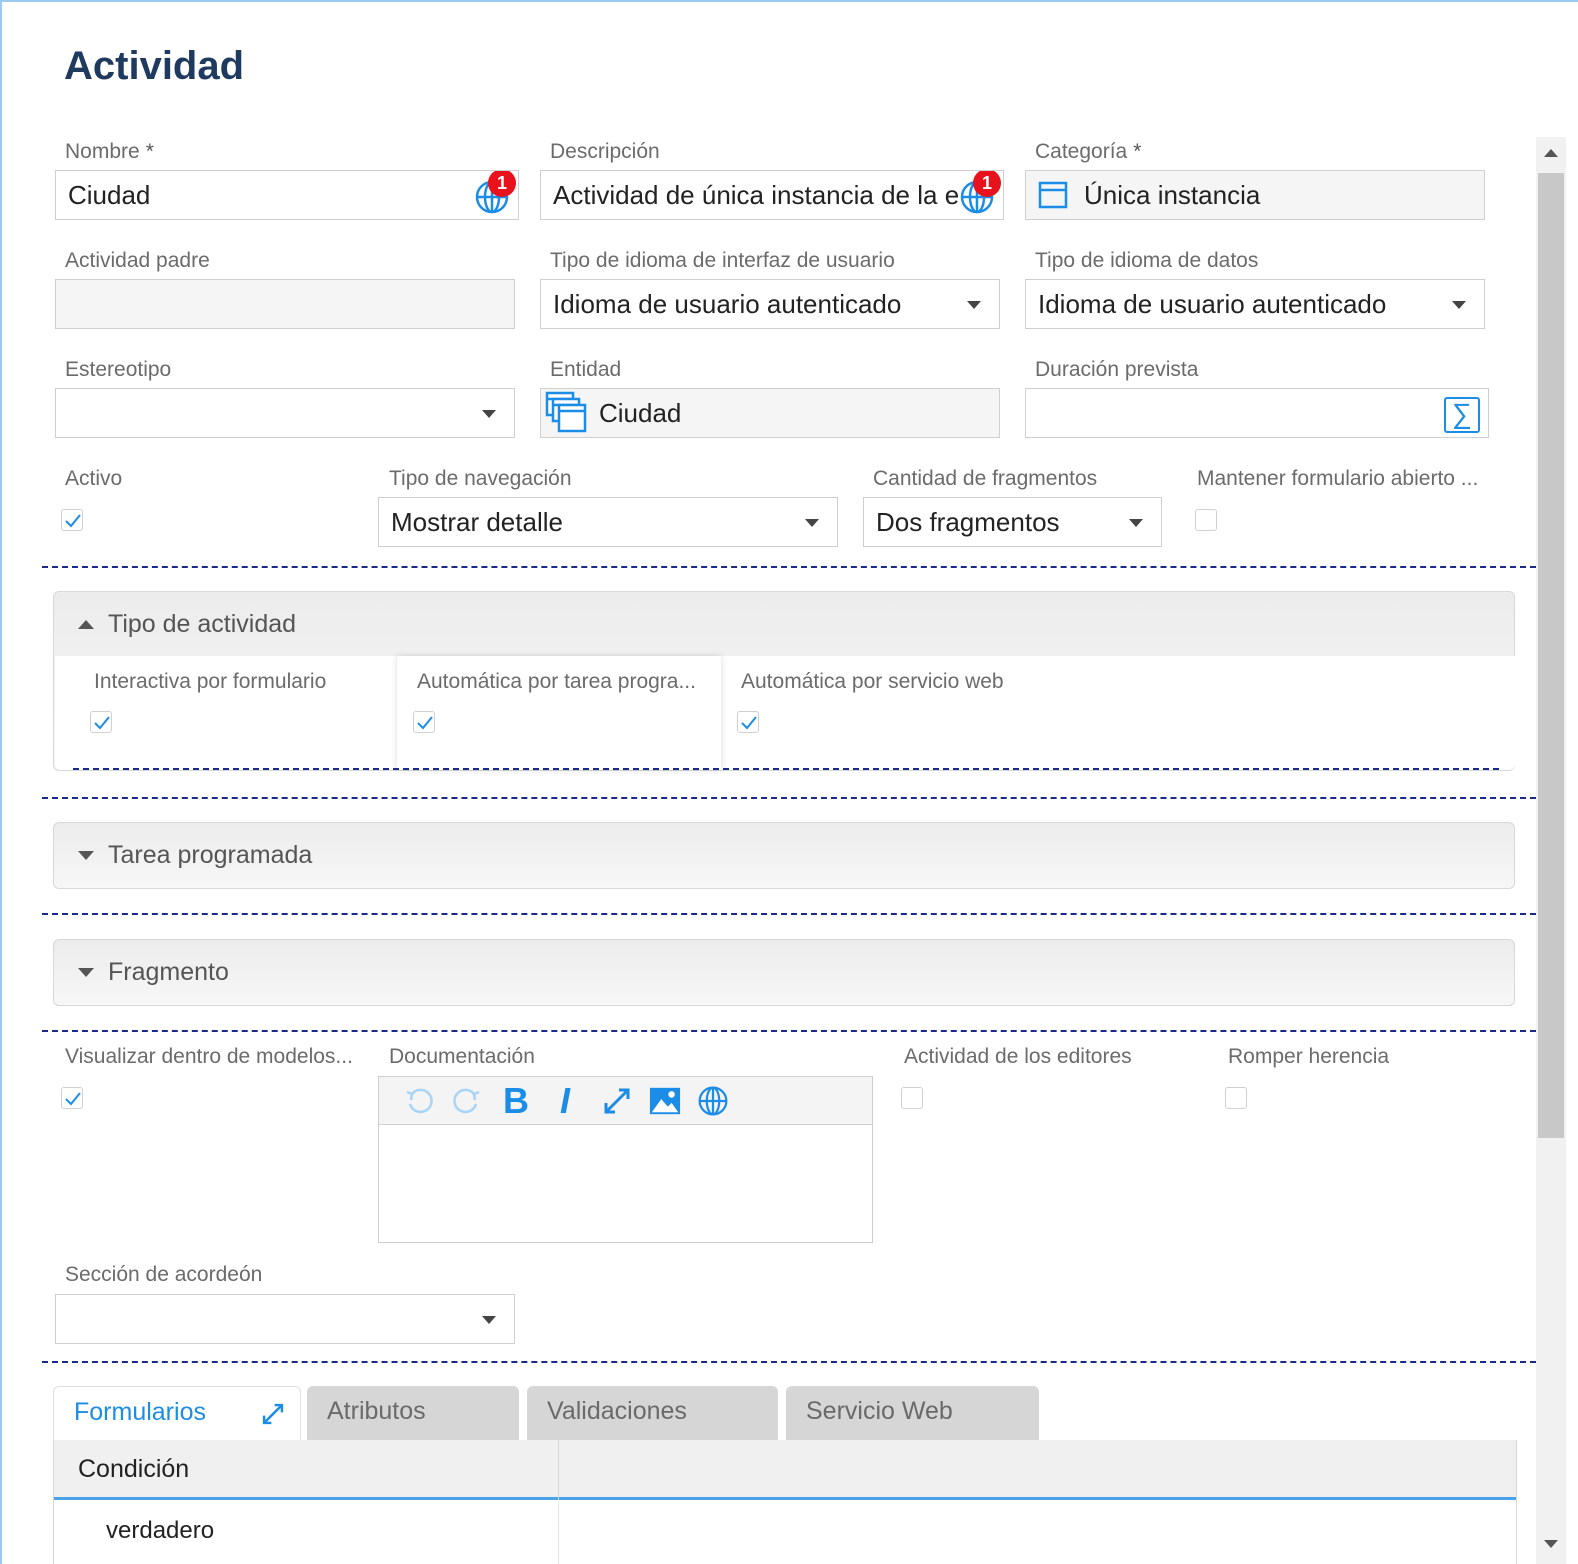 The image size is (1578, 1564). I want to click on cantidad-fragmentos-select: Dos fragmentos, so click(1012, 522).